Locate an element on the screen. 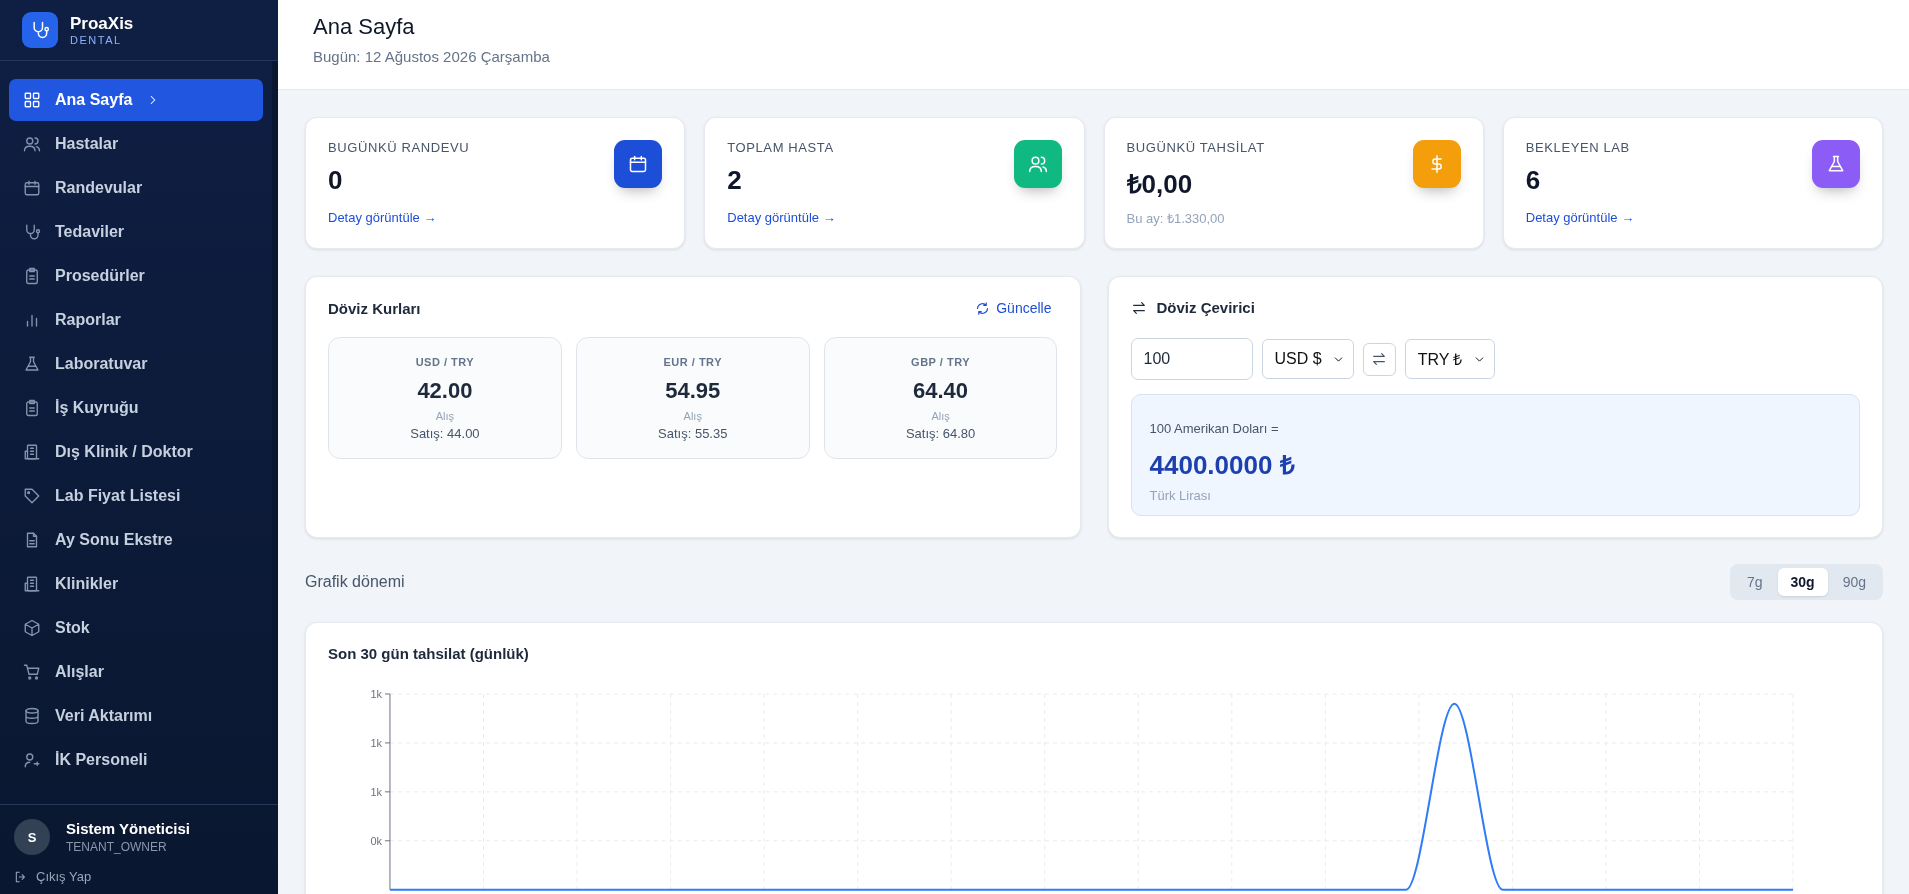  sidebar-item: İK Personeli is located at coordinates (136, 760).